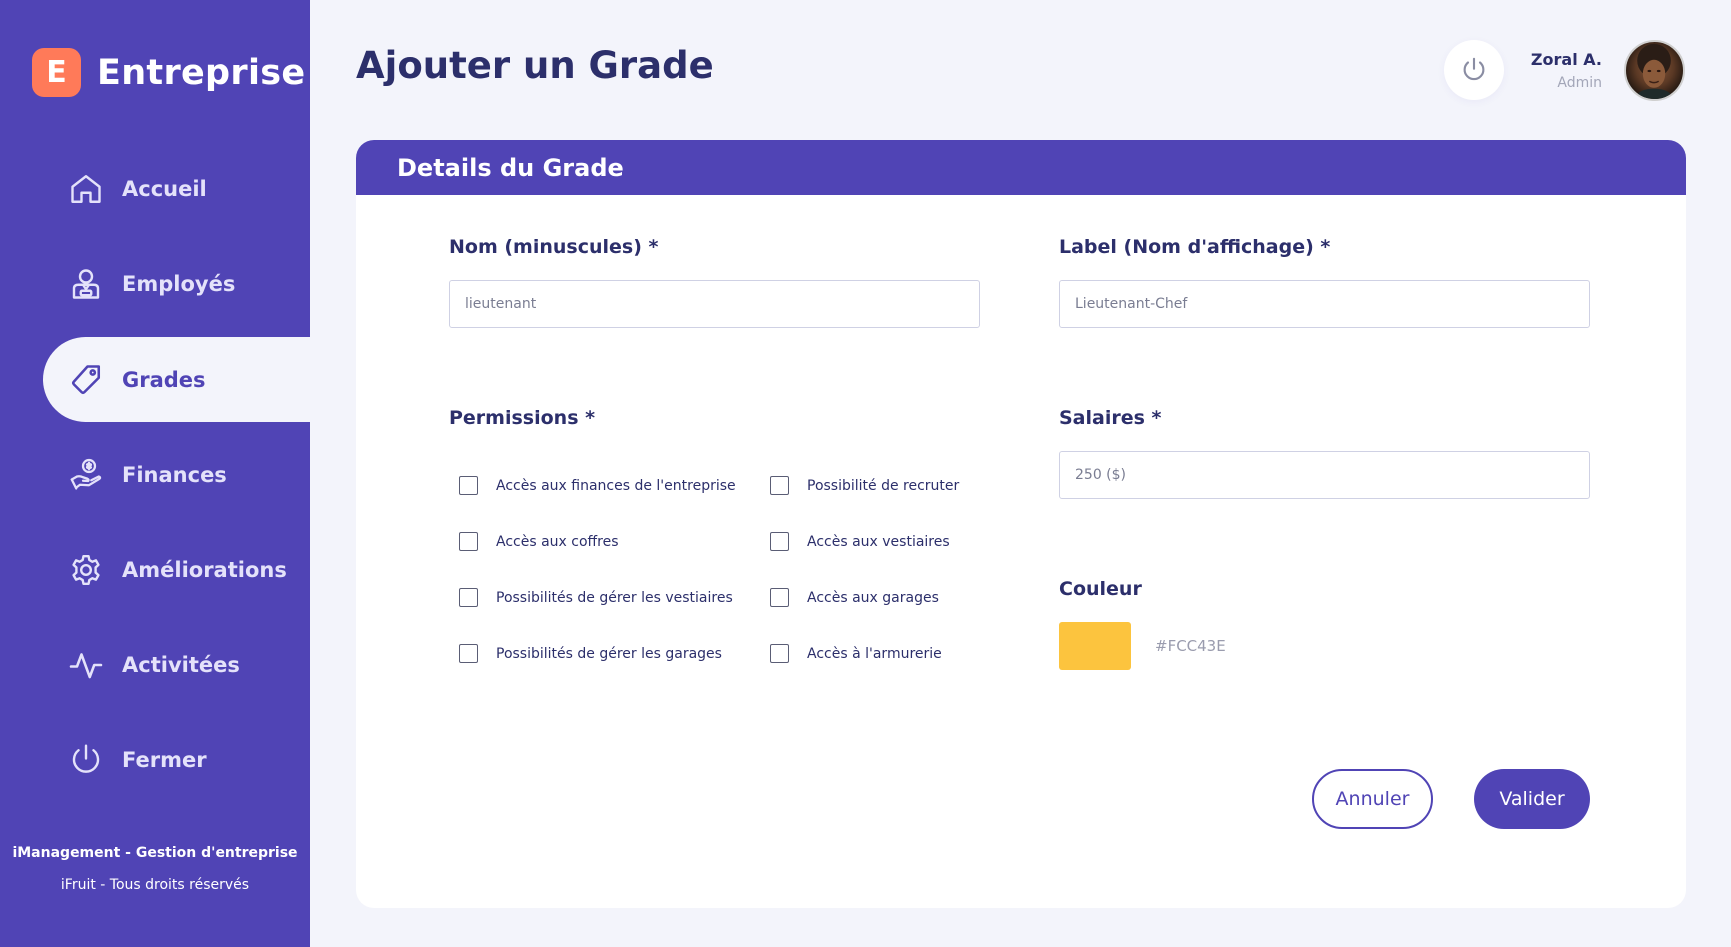 The width and height of the screenshot is (1731, 947). I want to click on sidebar-item-fermer: Fermer, so click(176, 759).